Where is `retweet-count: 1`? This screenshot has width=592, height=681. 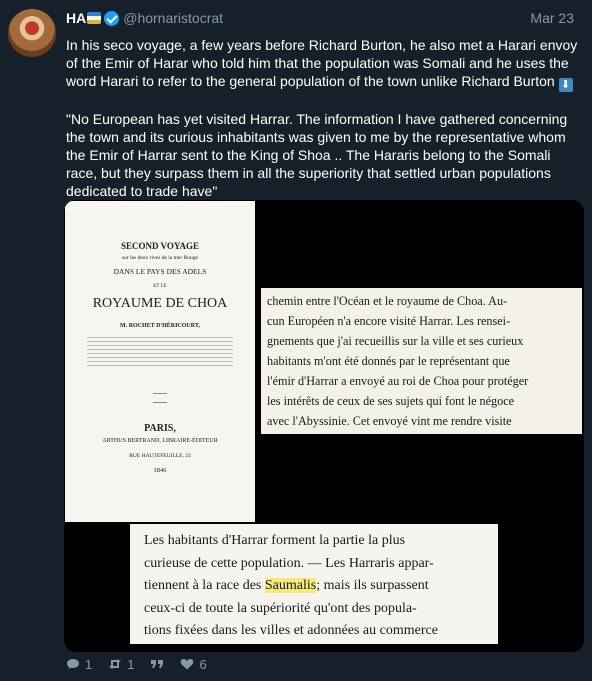 retweet-count: 1 is located at coordinates (131, 664).